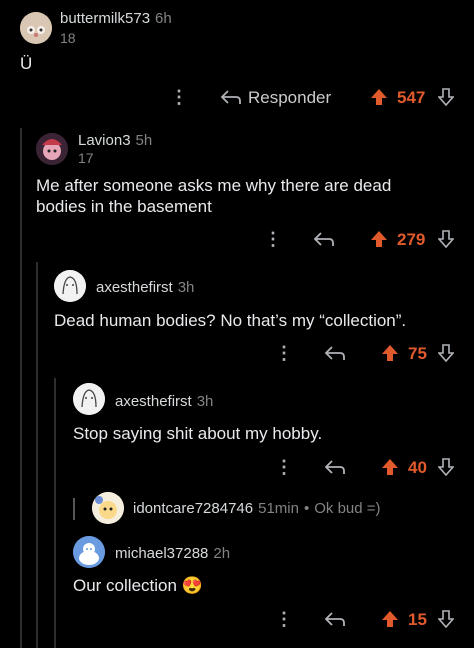  Describe the element at coordinates (278, 508) in the screenshot. I see `timestamp: 51min` at that location.